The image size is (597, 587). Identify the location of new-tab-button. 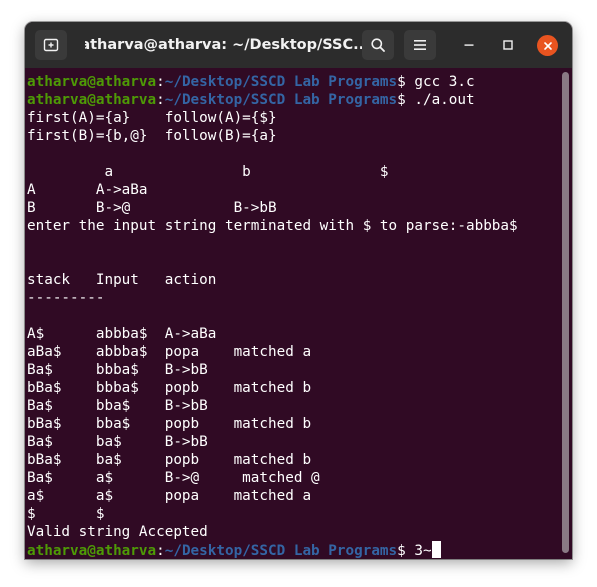
(51, 45).